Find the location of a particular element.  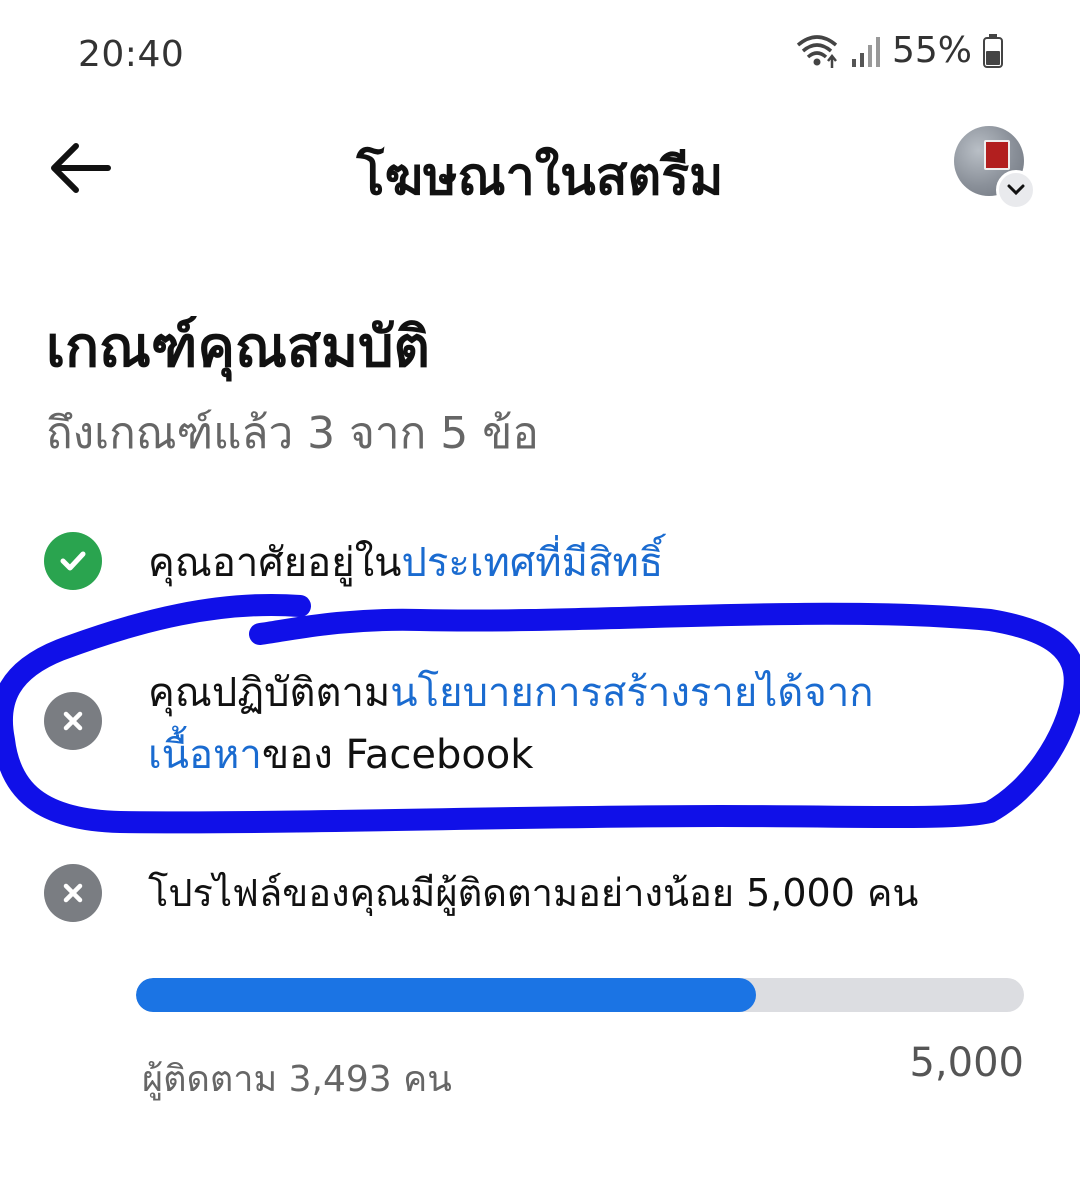

status-time: 20:40 is located at coordinates (131, 54).